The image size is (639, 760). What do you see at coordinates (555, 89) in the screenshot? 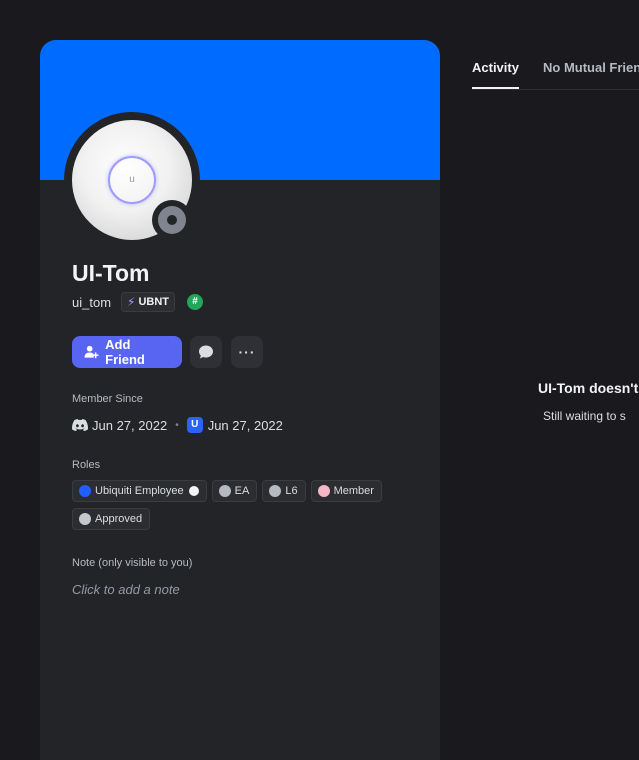
I see `tabs-divider` at bounding box center [555, 89].